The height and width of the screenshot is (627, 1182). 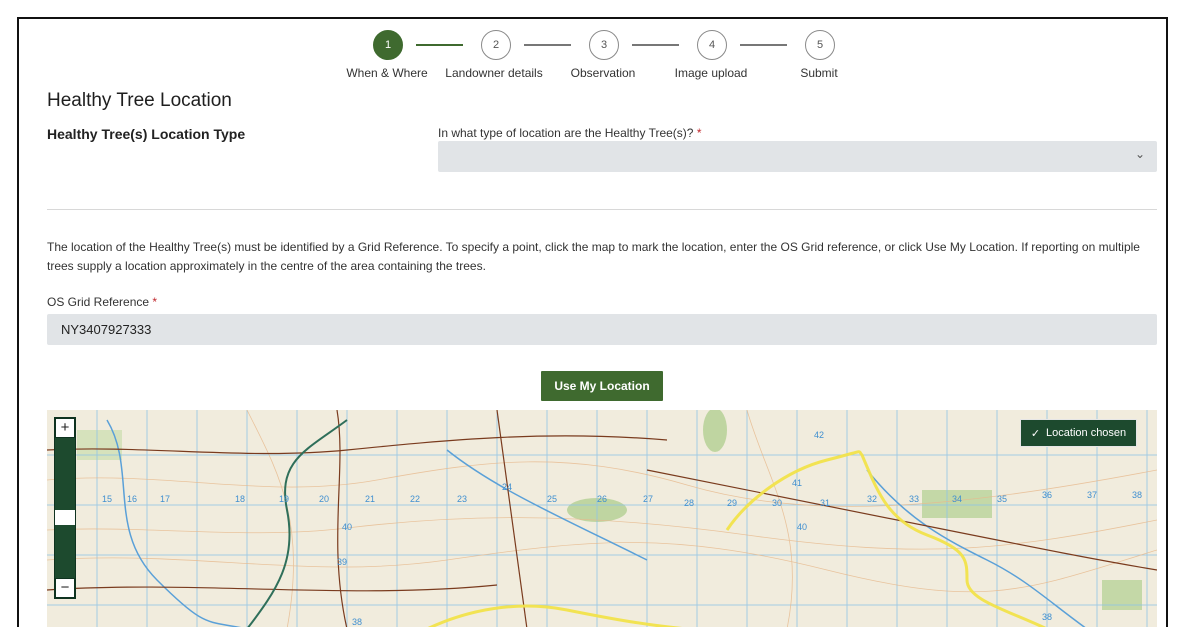 I want to click on svg-text: 39, so click(x=342, y=562).